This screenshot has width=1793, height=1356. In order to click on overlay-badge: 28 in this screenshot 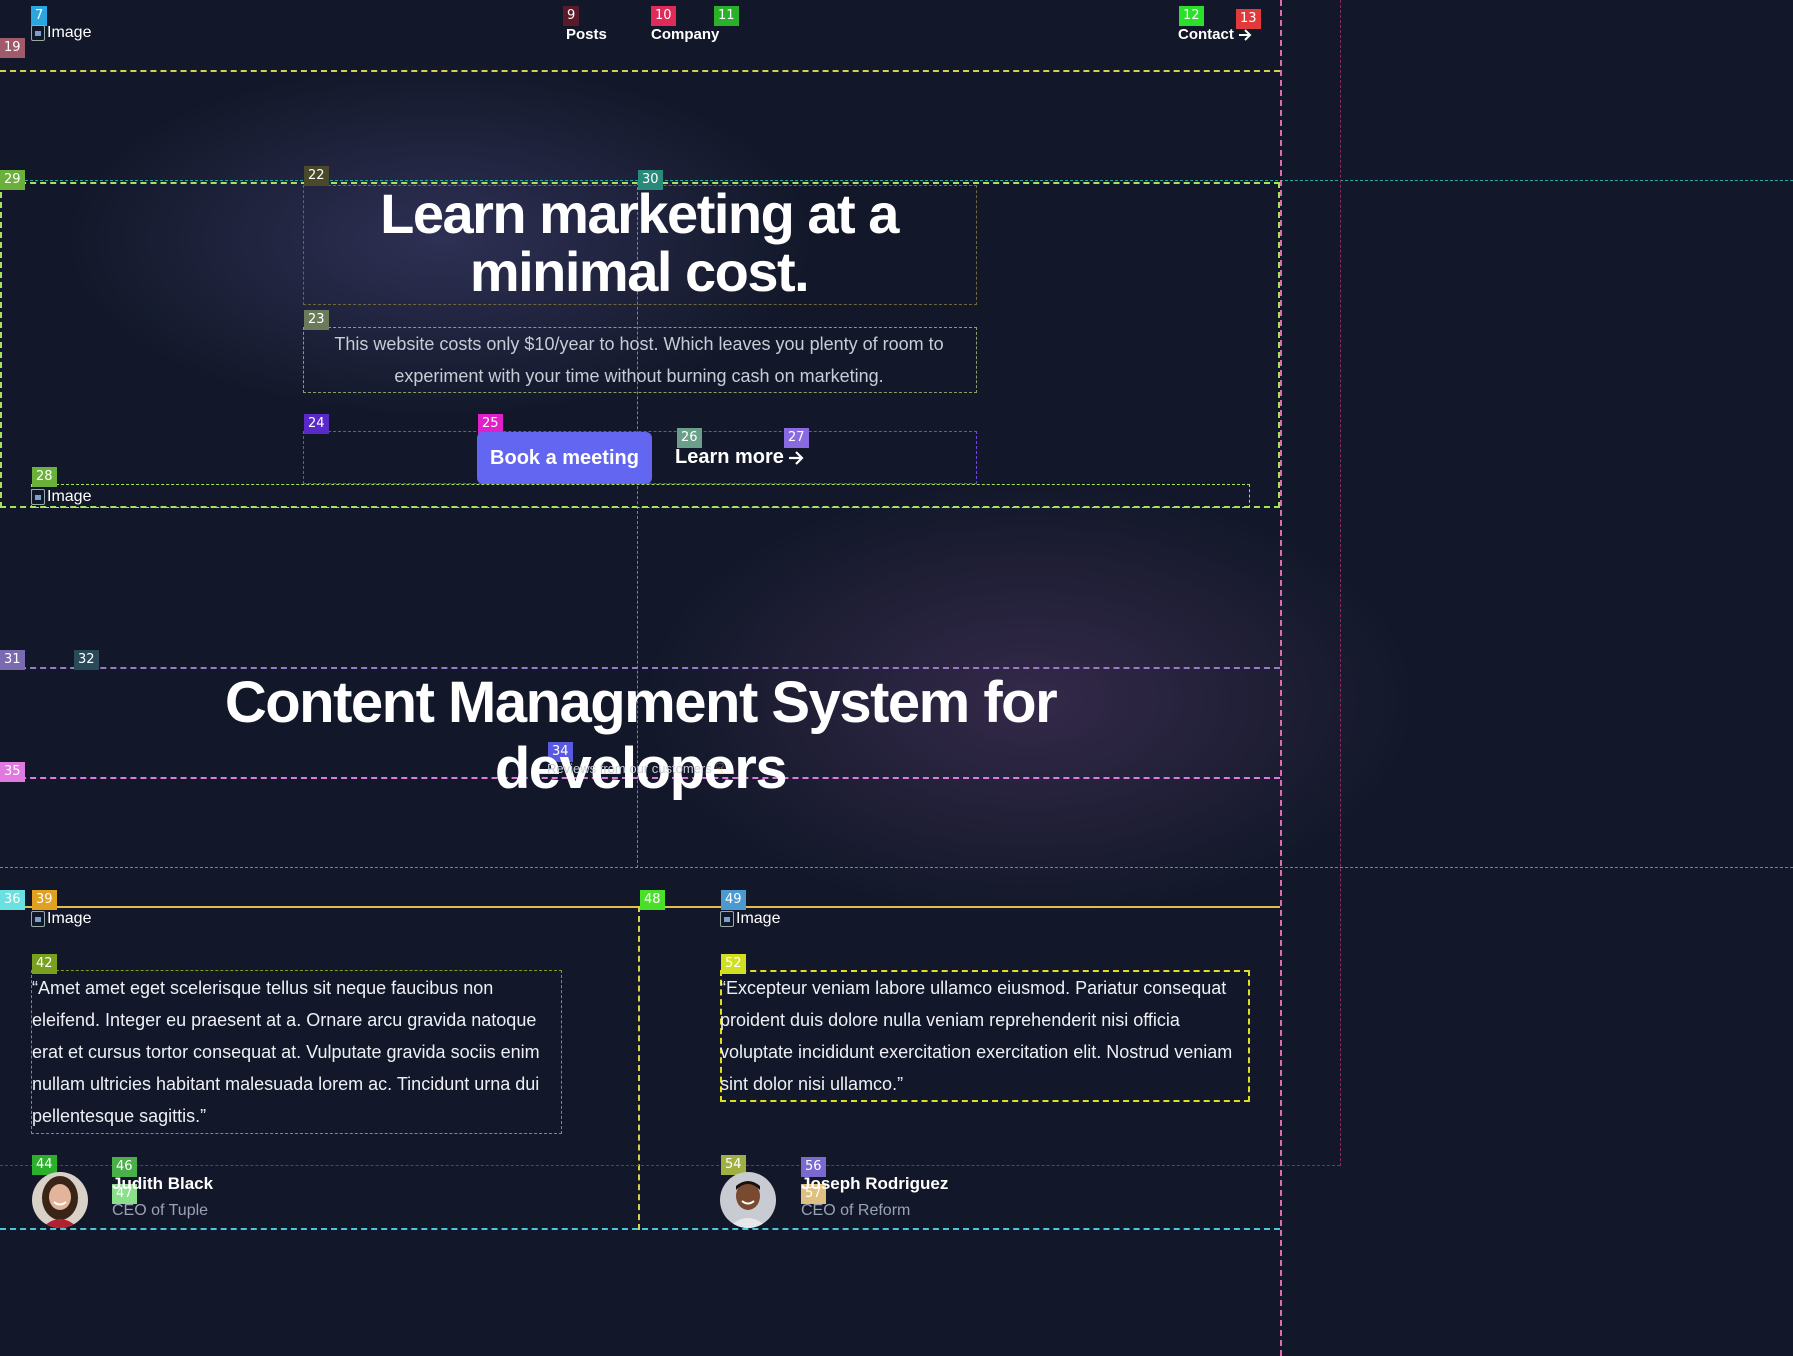, I will do `click(44, 477)`.